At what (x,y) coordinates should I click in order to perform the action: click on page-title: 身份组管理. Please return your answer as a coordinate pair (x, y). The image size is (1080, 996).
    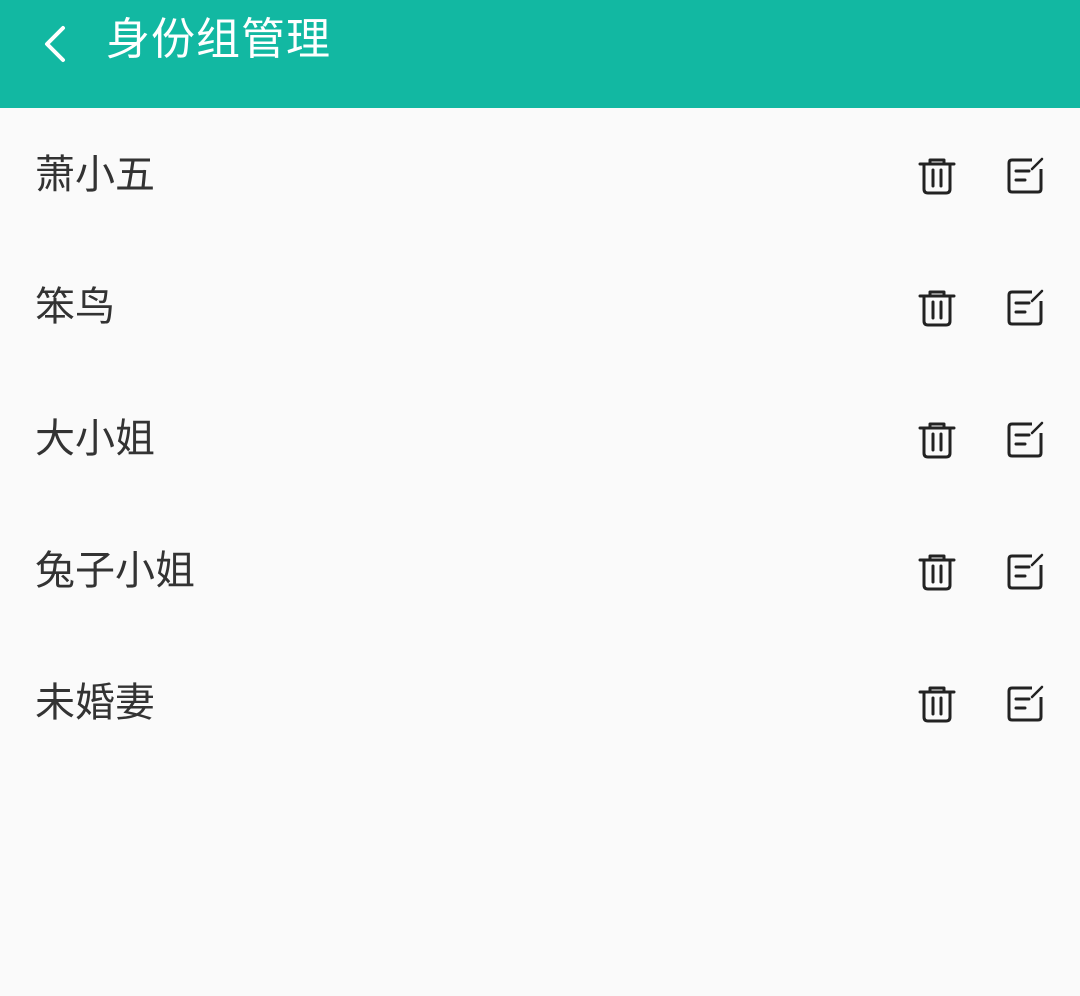
    Looking at the image, I should click on (218, 39).